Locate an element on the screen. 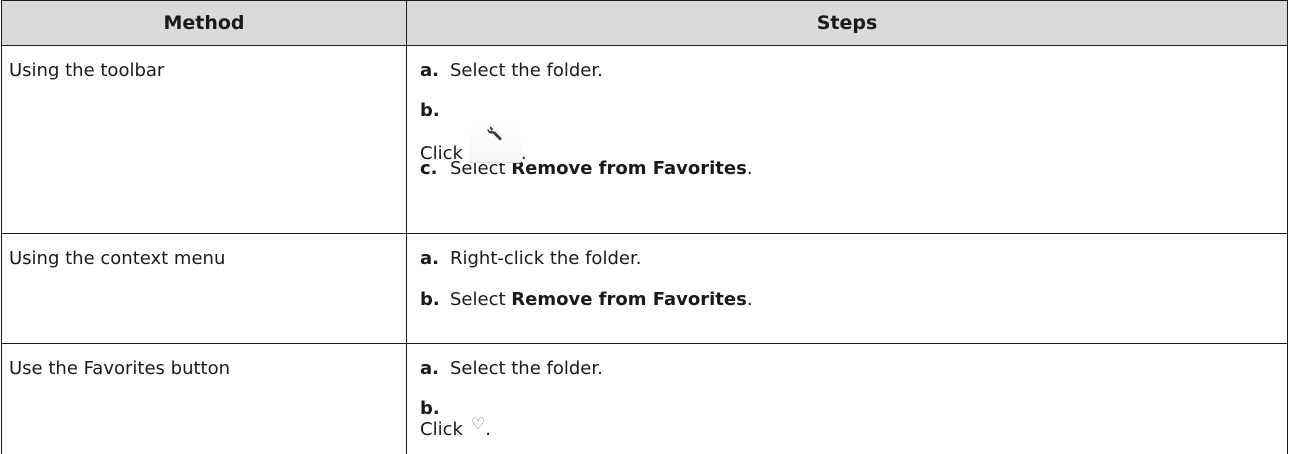 This screenshot has height=454, width=1289. step-text-line: Click . is located at coordinates (473, 143).